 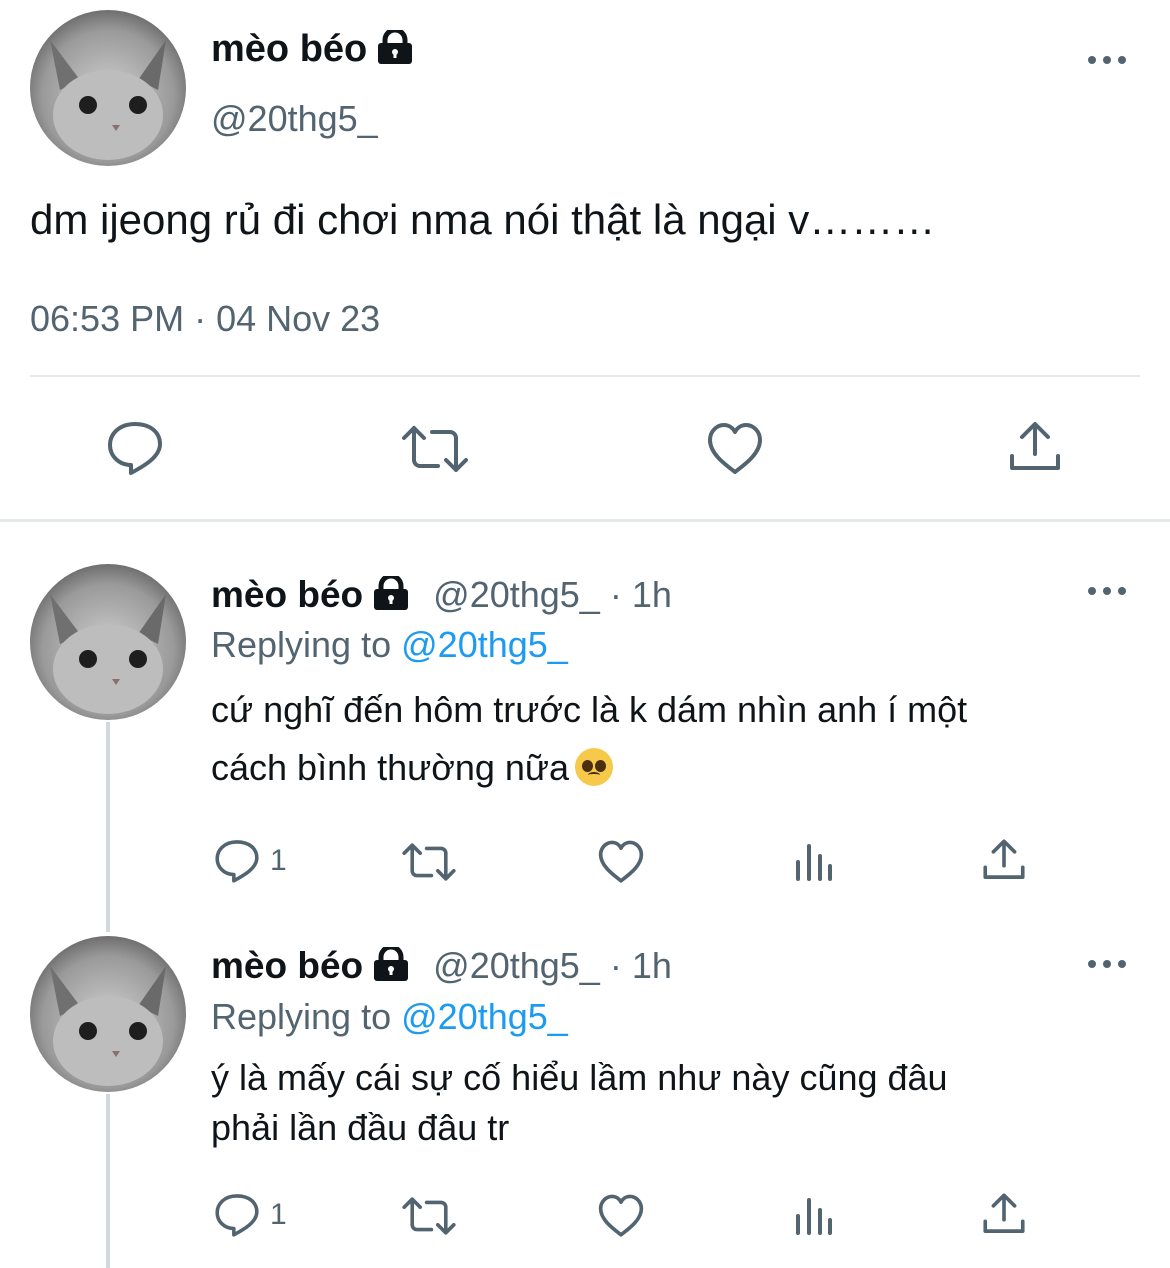 What do you see at coordinates (585, 376) in the screenshot?
I see `divider` at bounding box center [585, 376].